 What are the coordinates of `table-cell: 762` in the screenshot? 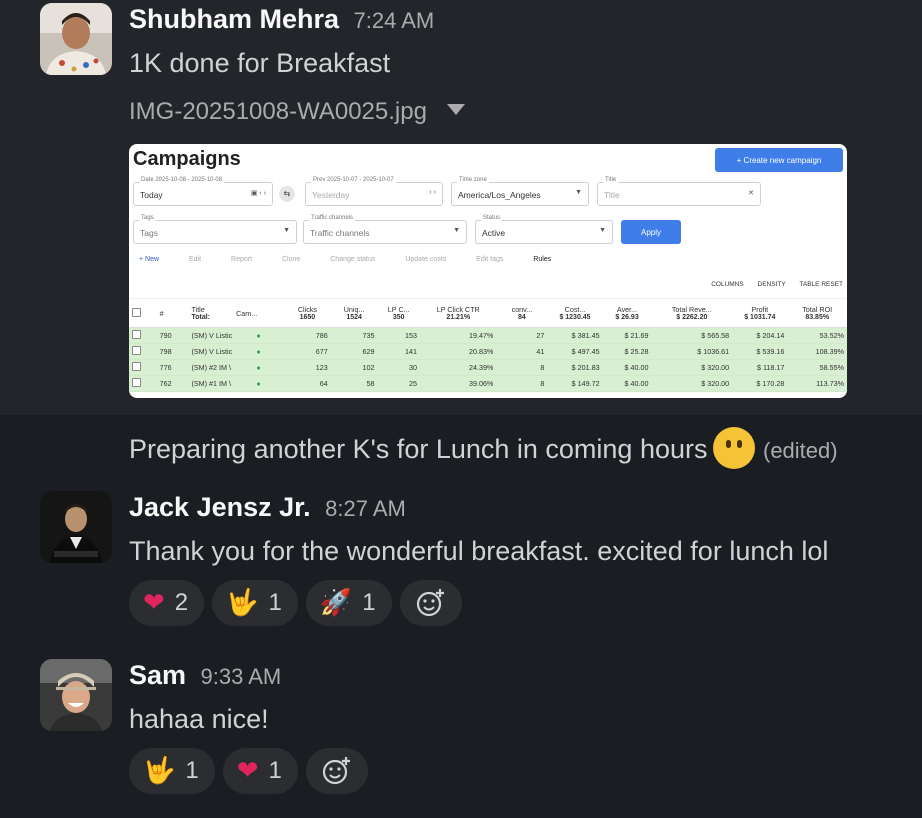 It's located at (172, 383).